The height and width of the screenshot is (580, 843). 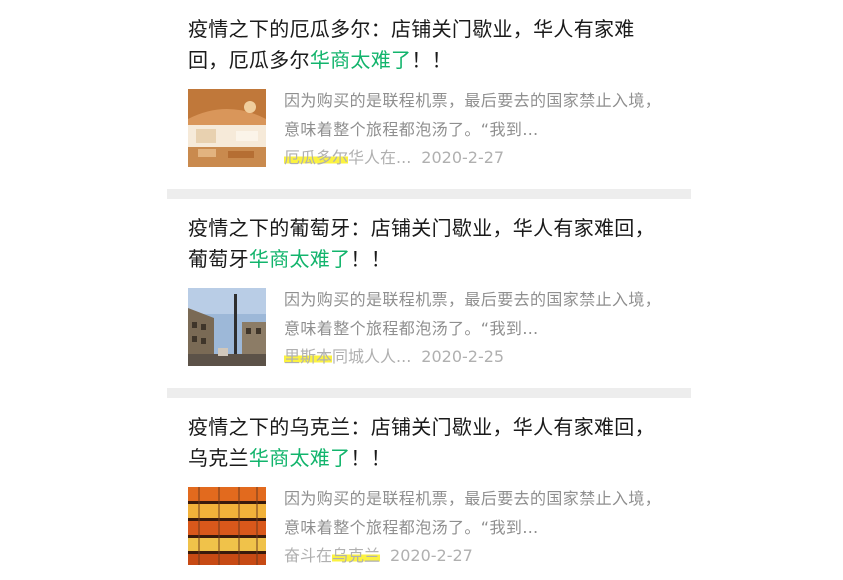 What do you see at coordinates (431, 443) in the screenshot?
I see `article-title: 疫情之下的乌克兰：店铺关门歇业，华人有家难回，乌克兰华商太难了！！` at bounding box center [431, 443].